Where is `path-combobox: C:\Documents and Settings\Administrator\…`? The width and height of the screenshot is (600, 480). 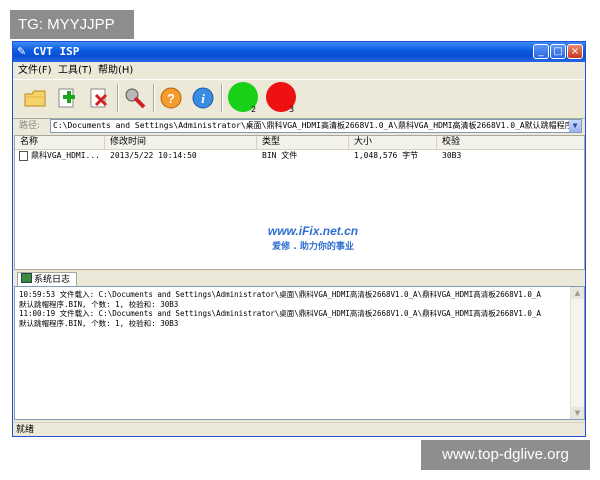
path-combobox: C:\Documents and Settings\Administrator\… is located at coordinates (316, 126).